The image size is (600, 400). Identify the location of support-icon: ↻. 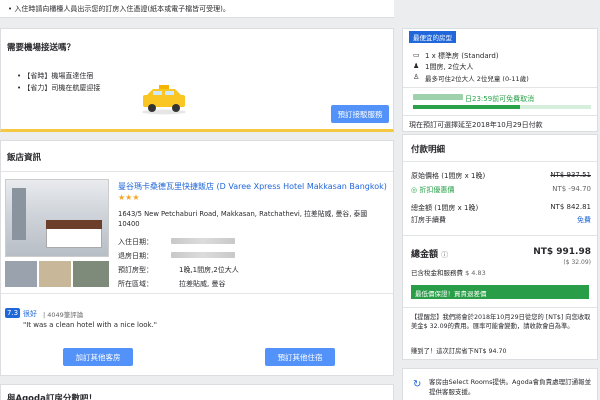
(417, 384).